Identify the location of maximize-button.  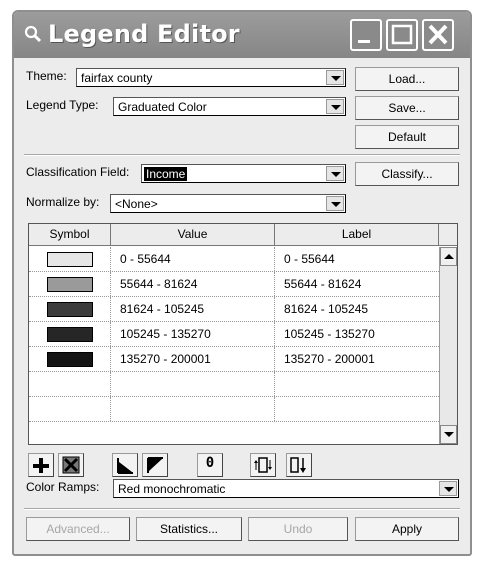
(402, 35).